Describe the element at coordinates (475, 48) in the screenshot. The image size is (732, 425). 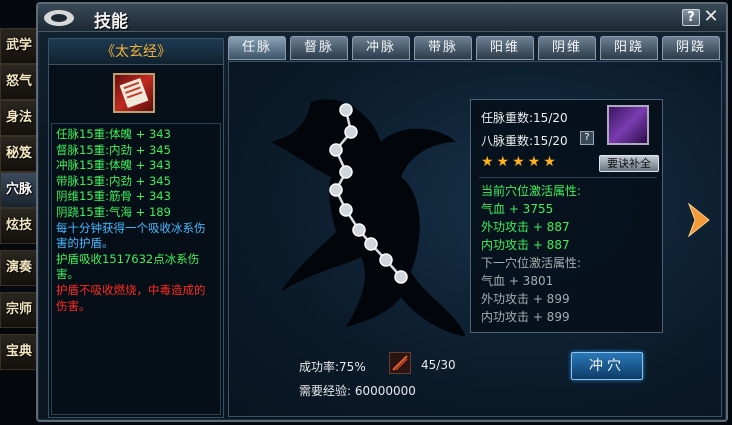
I see `meridian-tabs: 任脉 督脉 冲脉 带脉 阳维 阴维 阳跷 阴跷` at that location.